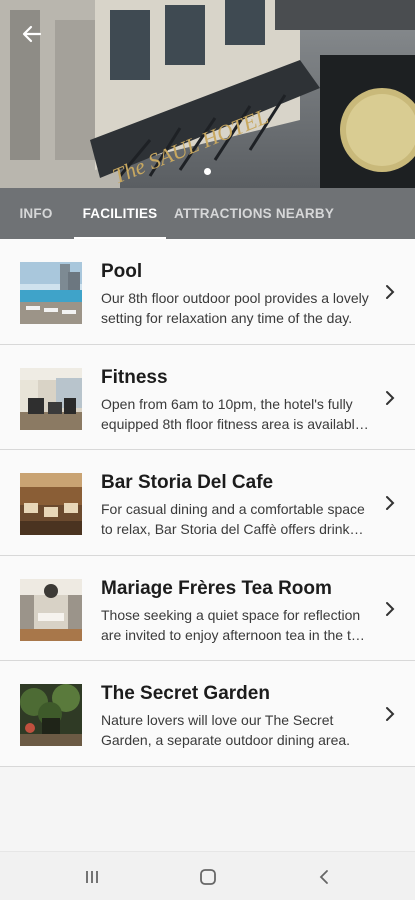 Image resolution: width=415 pixels, height=900 pixels. I want to click on garden-photo, so click(51, 715).